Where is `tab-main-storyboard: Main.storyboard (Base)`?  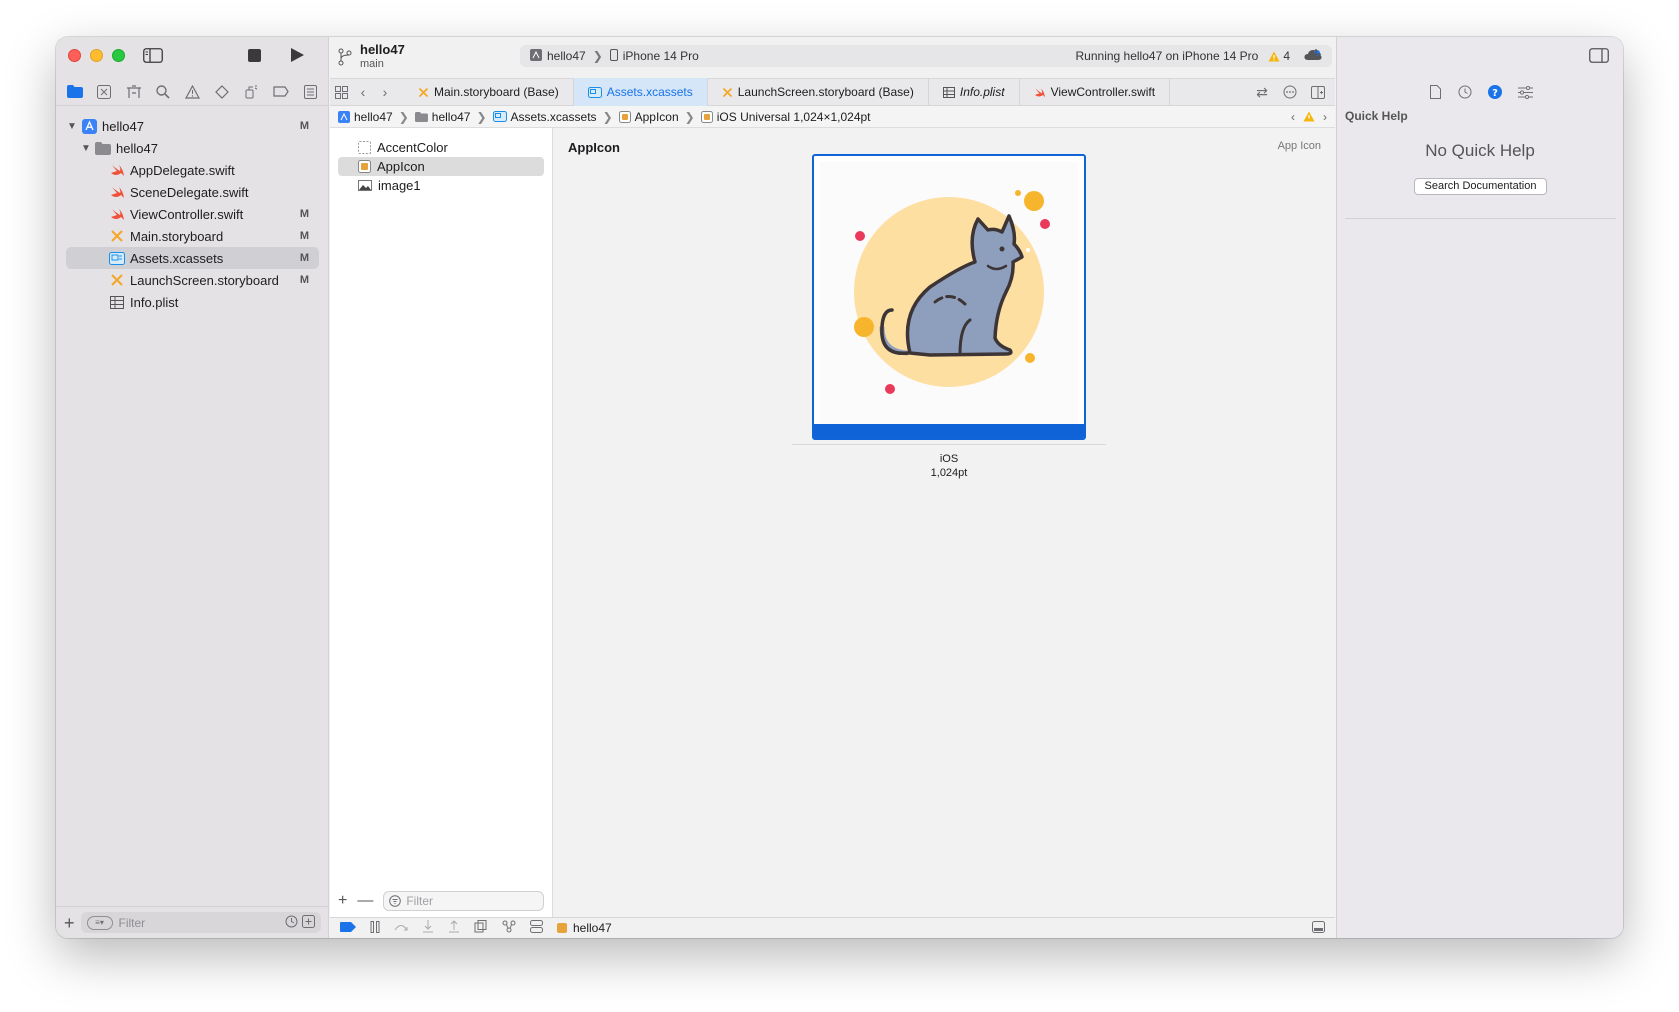
tab-main-storyboard: Main.storyboard (Base) is located at coordinates (489, 92).